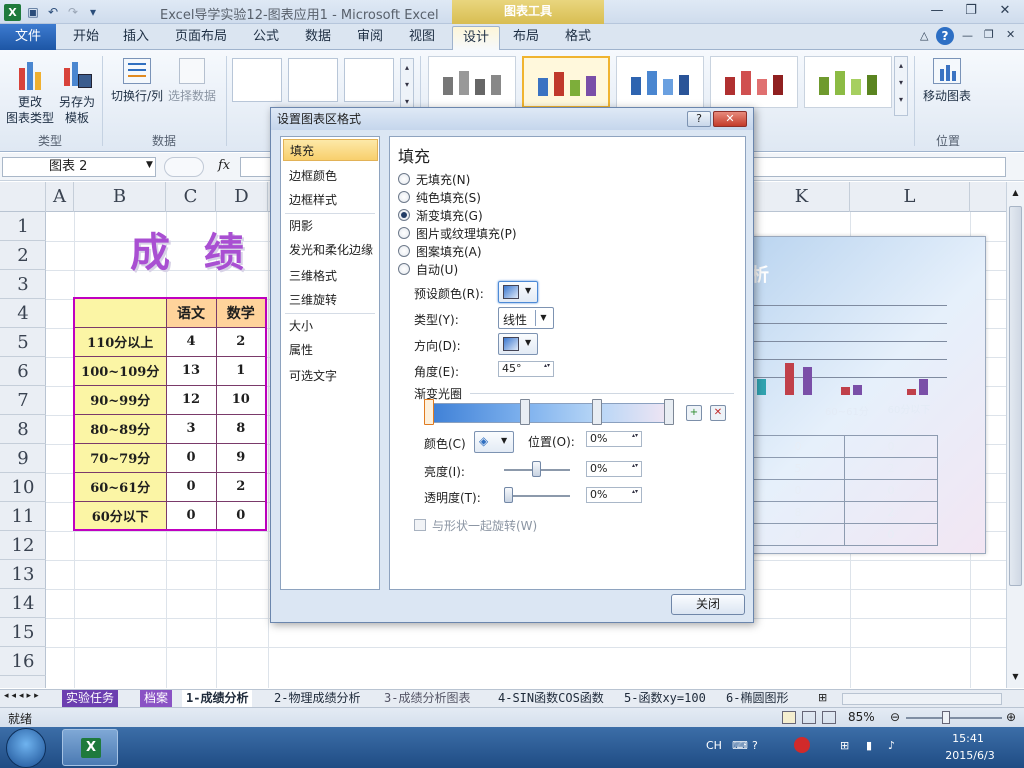  Describe the element at coordinates (23, 696) in the screenshot. I see `sheet-nav-arrows-icon: ◂◂◂▸▸` at that location.